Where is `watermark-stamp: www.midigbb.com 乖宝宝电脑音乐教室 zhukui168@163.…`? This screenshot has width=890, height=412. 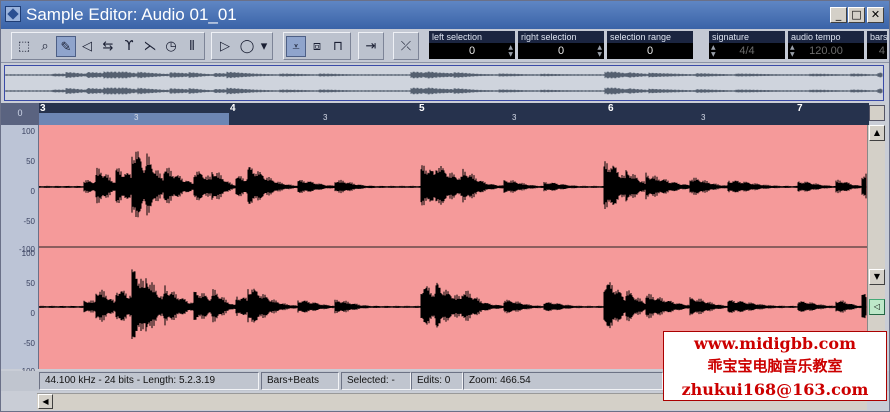
watermark-stamp: www.midigbb.com 乖宝宝电脑音乐教室 zhukui168@163.… is located at coordinates (775, 366).